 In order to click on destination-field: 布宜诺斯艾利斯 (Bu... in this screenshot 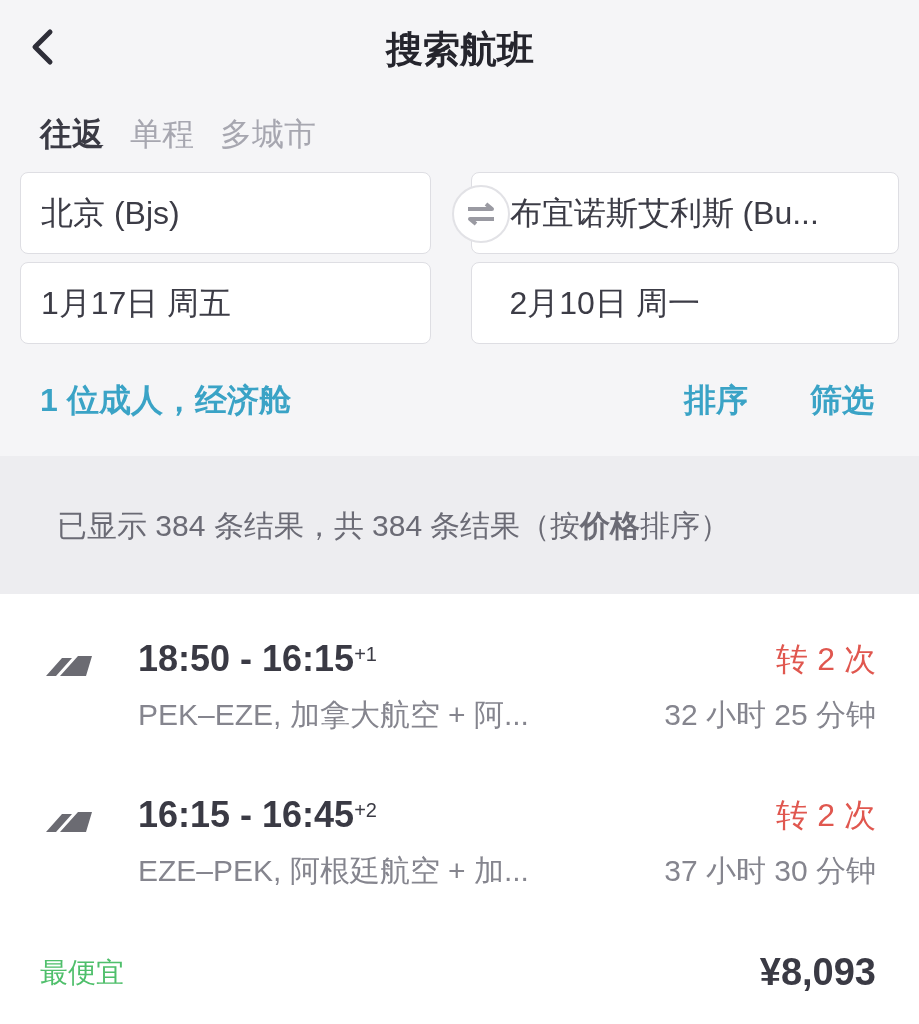, I will do `click(684, 213)`.